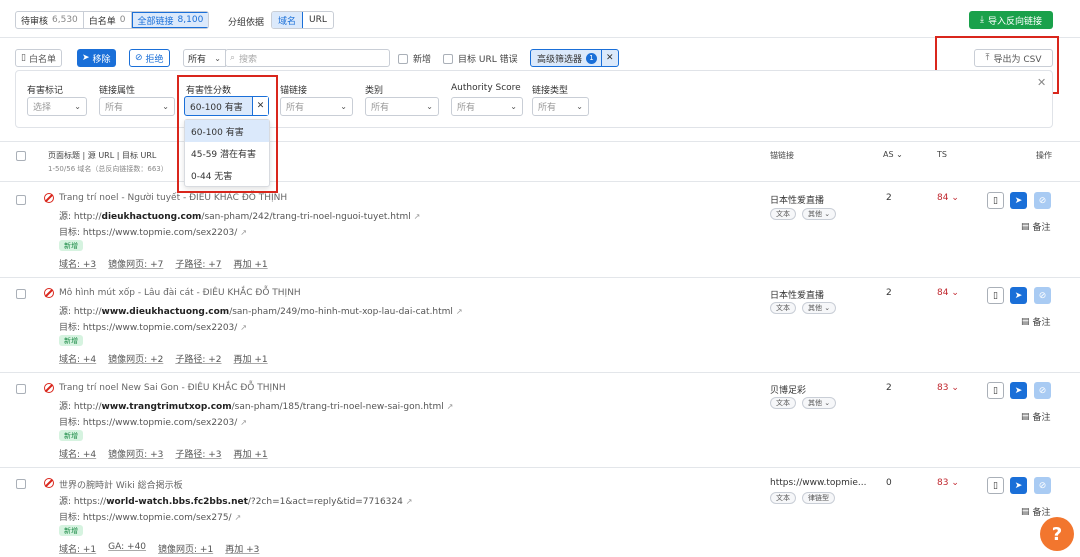 This screenshot has height=557, width=1080. I want to click on source-domain: dieukhactuong.com, so click(152, 217).